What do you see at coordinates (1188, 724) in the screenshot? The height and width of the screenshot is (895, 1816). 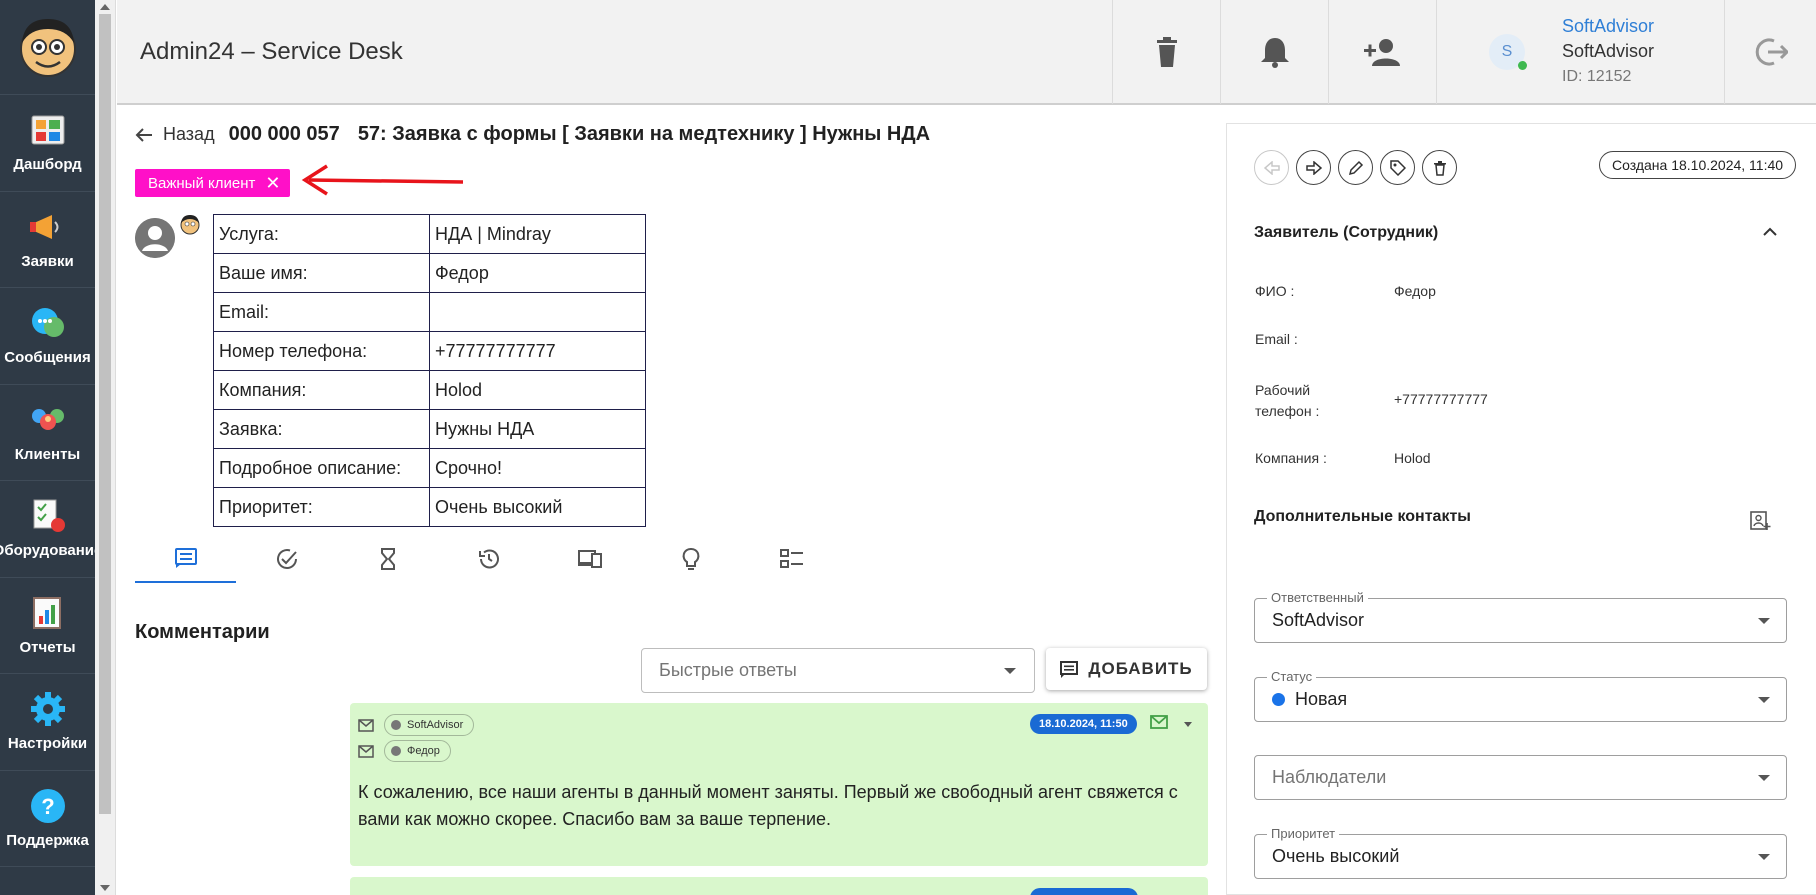 I see `message-menu-chevron-icon` at bounding box center [1188, 724].